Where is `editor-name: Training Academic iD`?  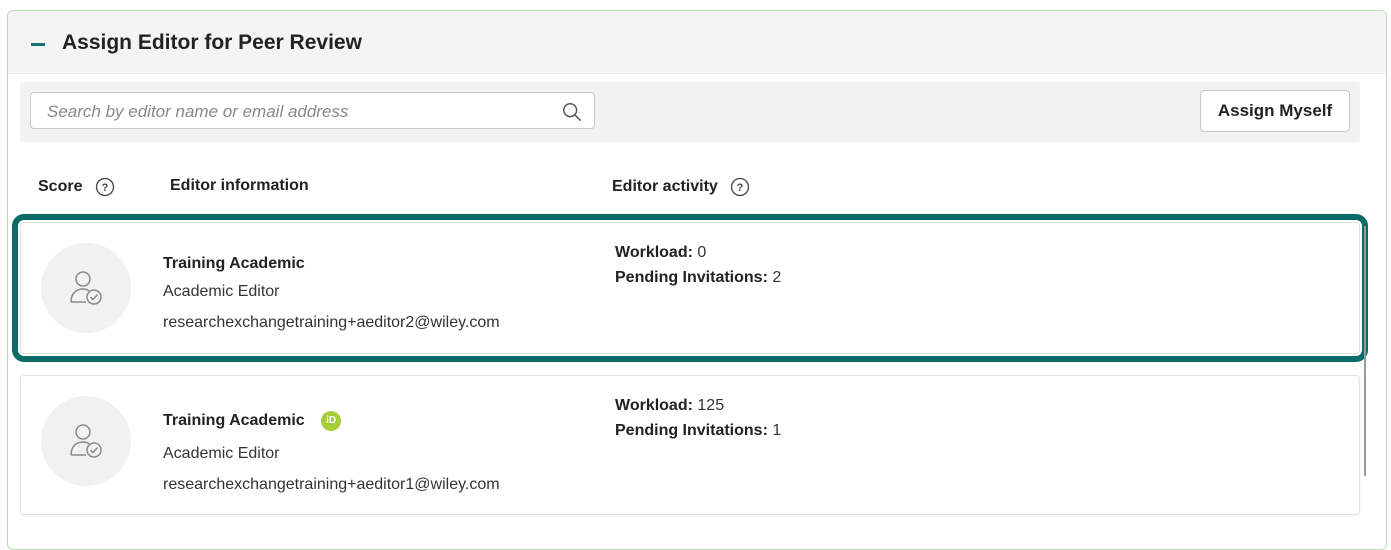
editor-name: Training Academic iD is located at coordinates (252, 421).